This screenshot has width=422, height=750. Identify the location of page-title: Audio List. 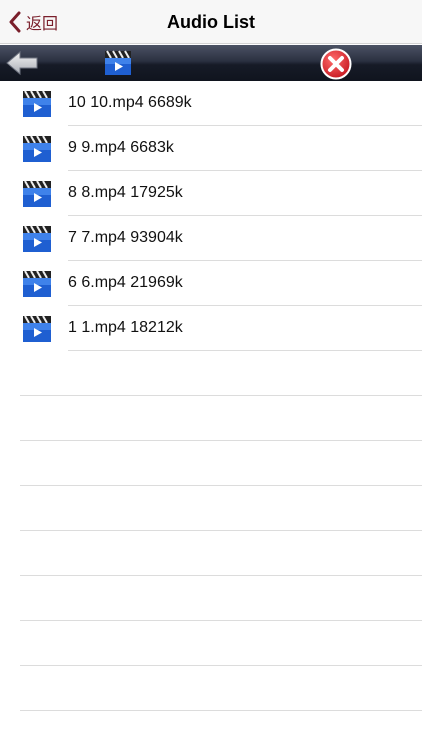
(211, 21).